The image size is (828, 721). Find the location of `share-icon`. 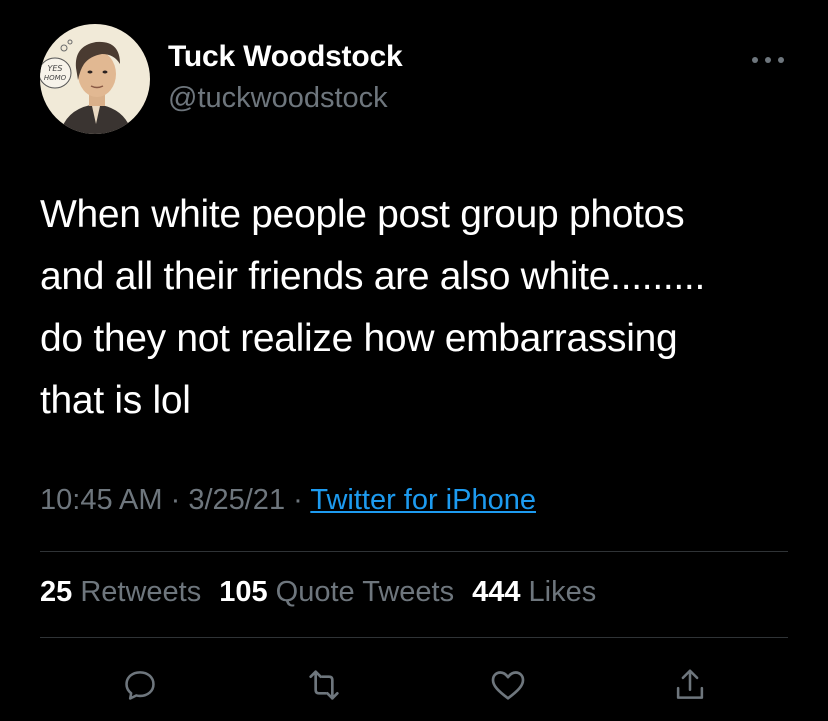

share-icon is located at coordinates (690, 684).